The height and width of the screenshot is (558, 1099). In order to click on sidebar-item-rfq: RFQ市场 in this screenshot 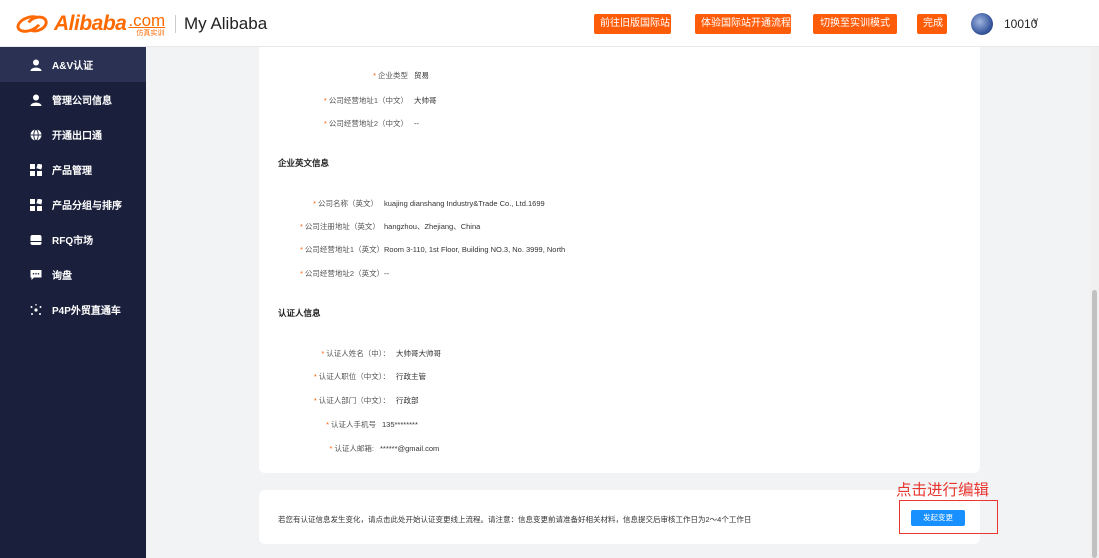, I will do `click(73, 239)`.